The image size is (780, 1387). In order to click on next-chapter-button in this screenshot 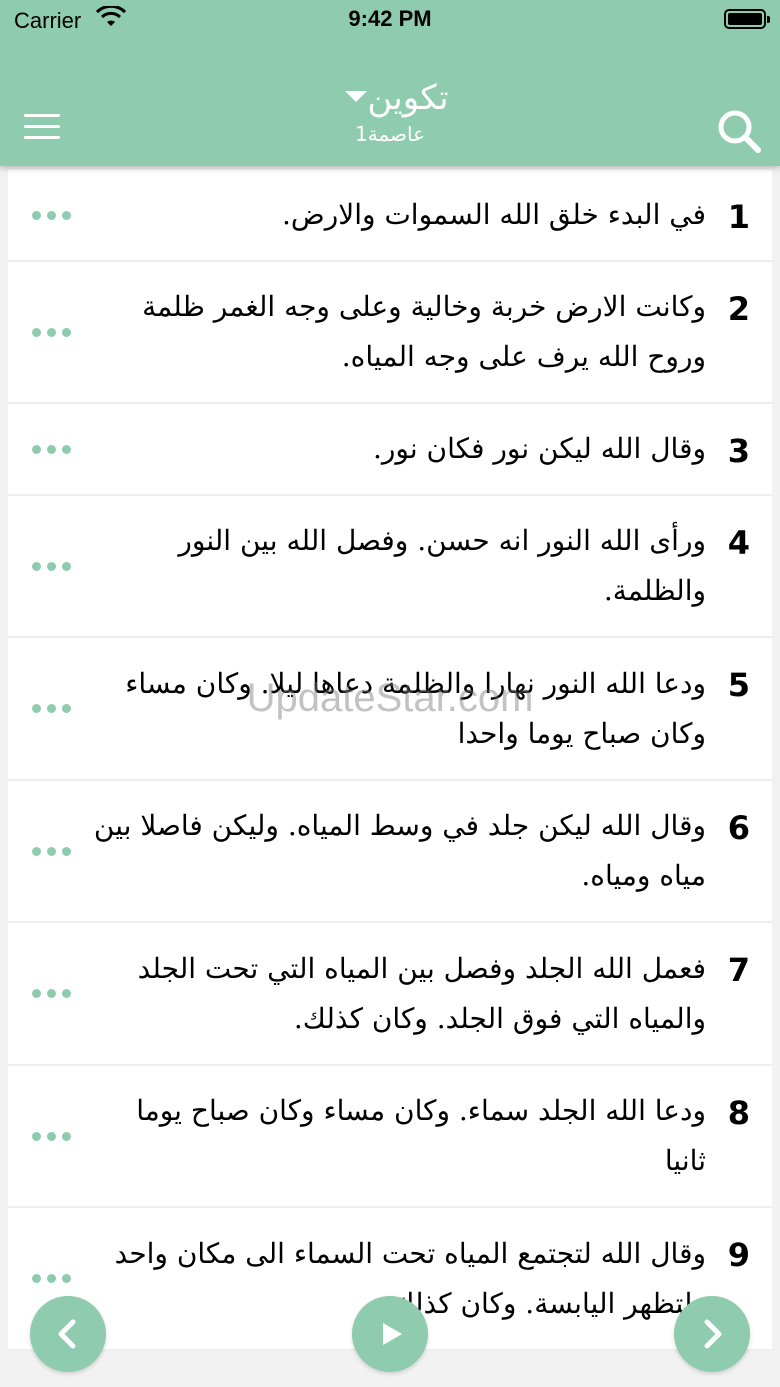, I will do `click(712, 1334)`.